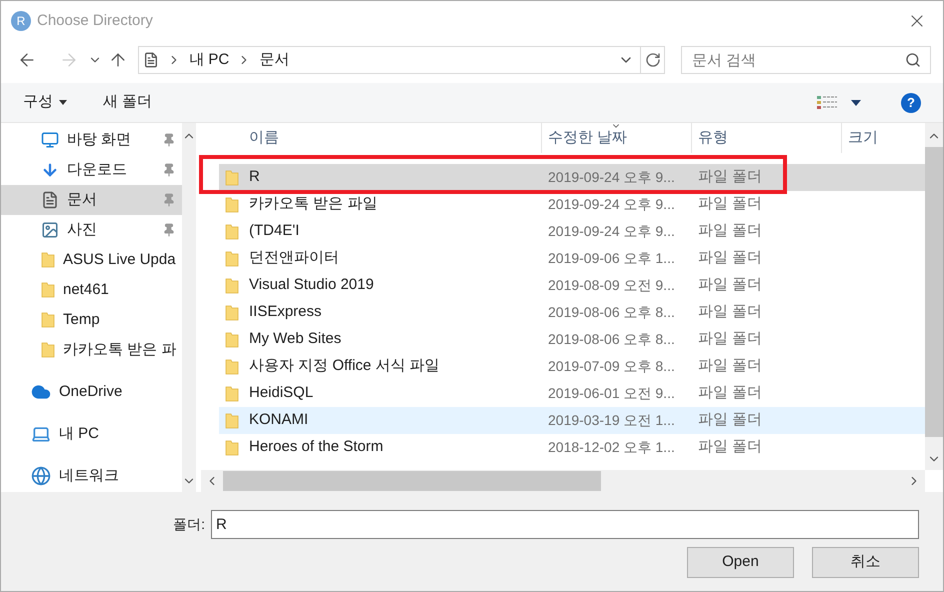  Describe the element at coordinates (79, 434) in the screenshot. I see `sidebar-label: 내 PC` at that location.